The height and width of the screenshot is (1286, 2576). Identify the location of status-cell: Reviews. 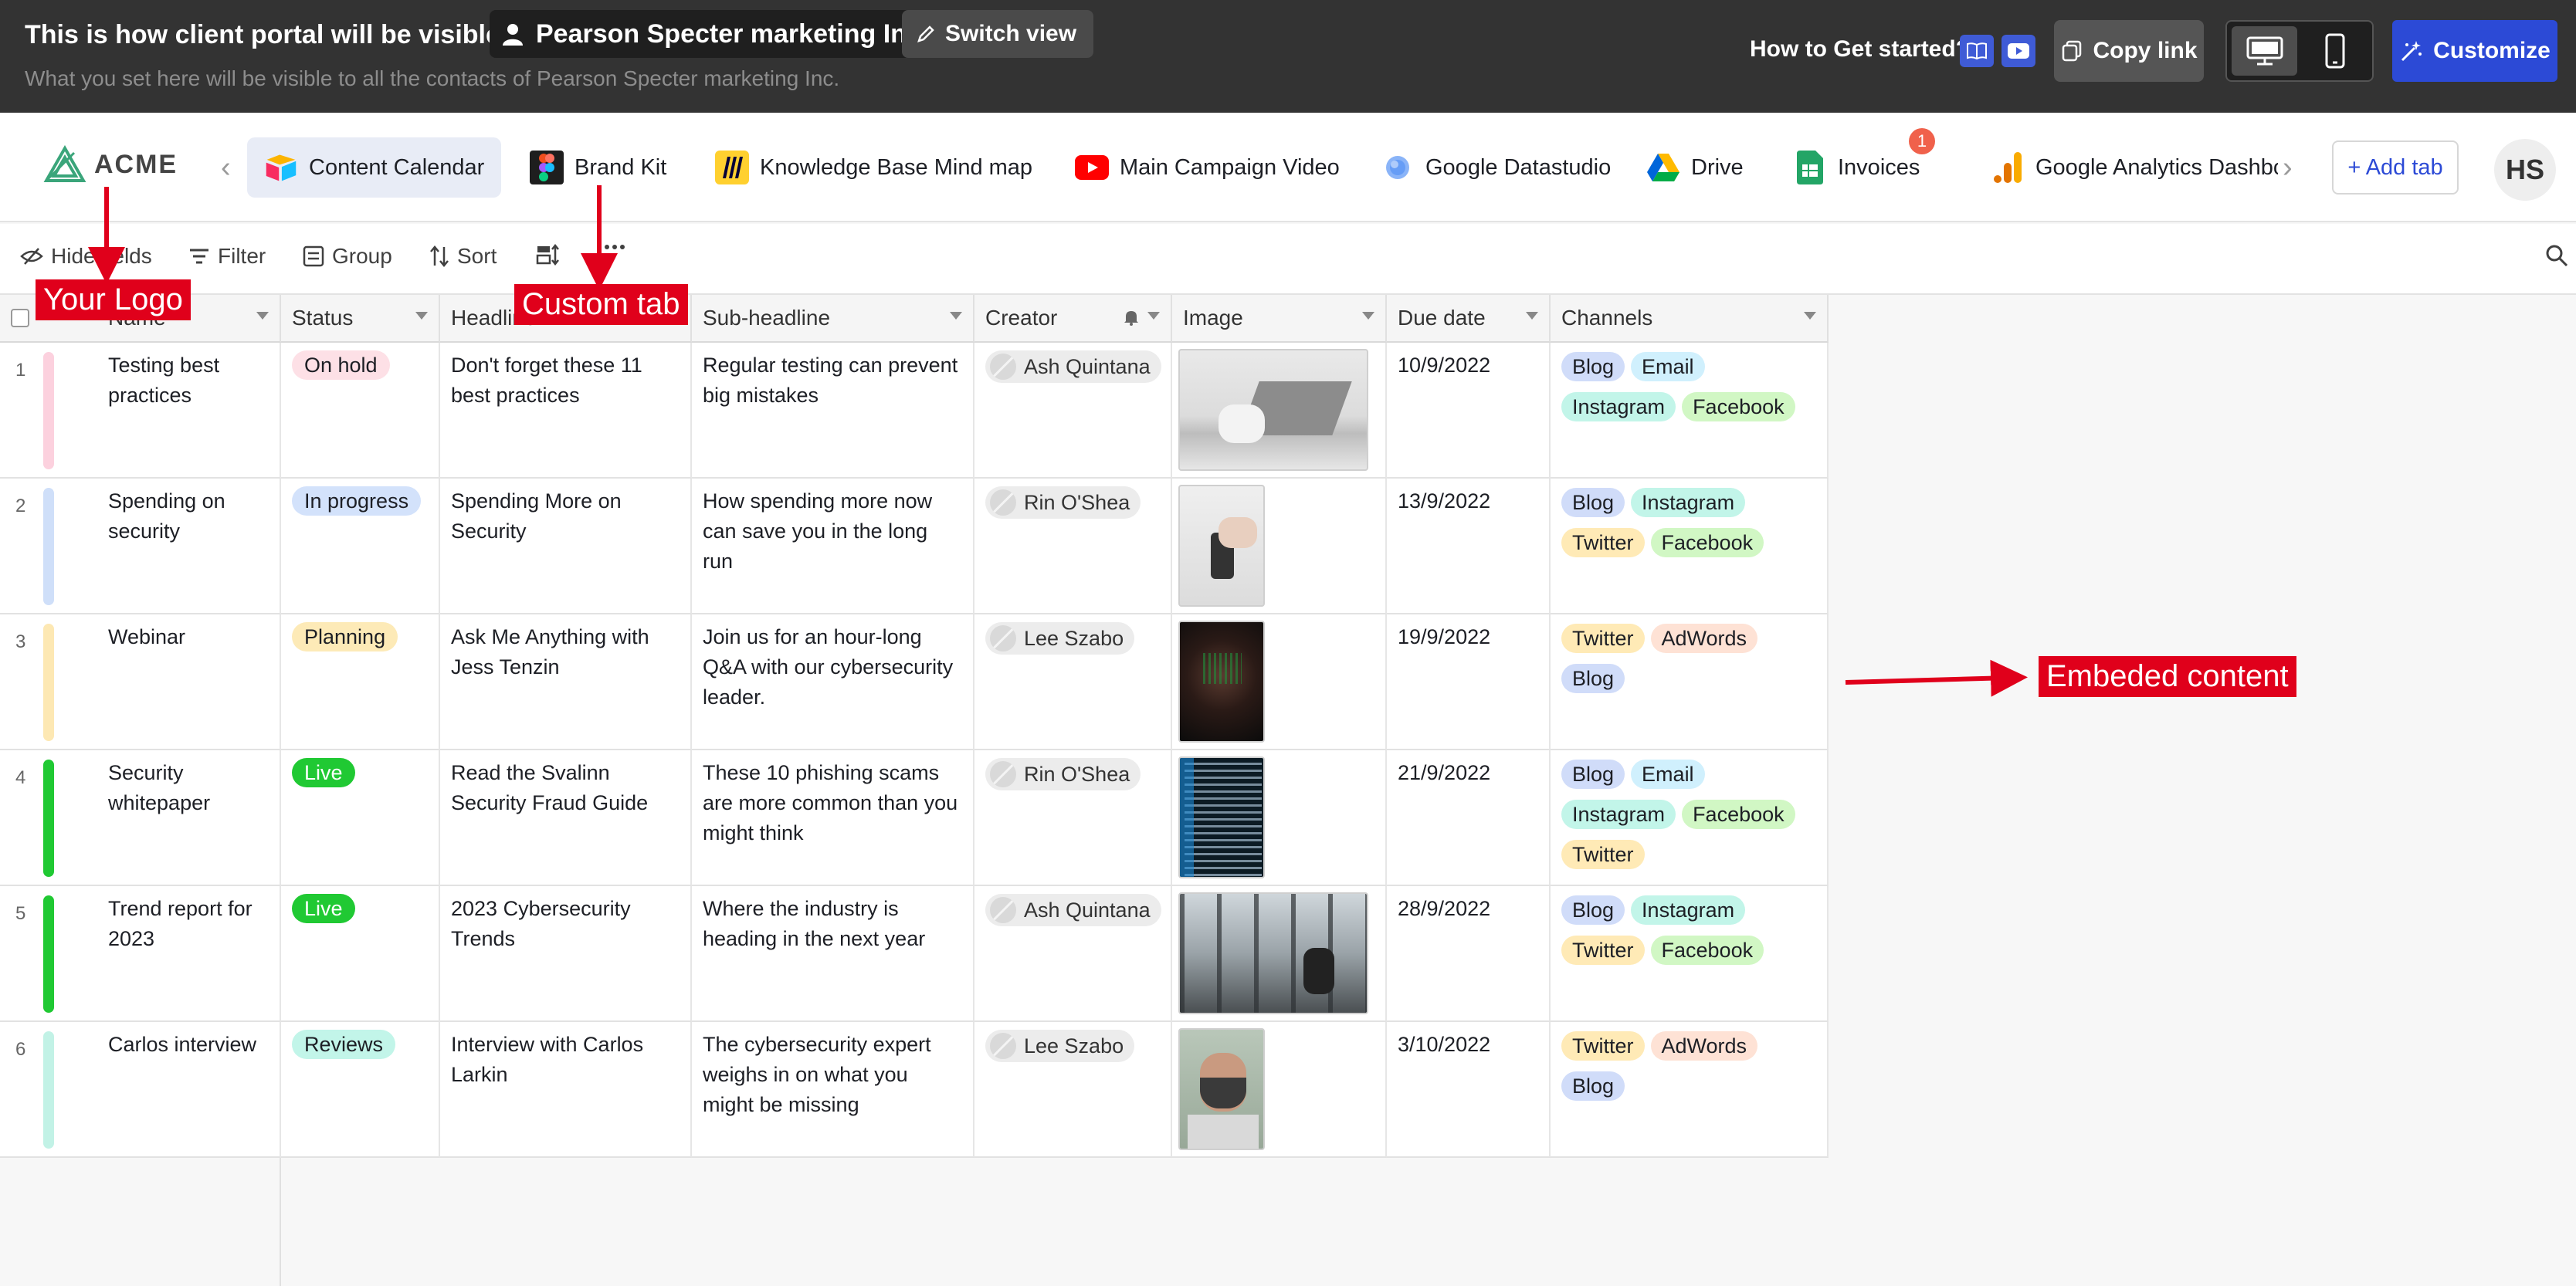
(360, 1090).